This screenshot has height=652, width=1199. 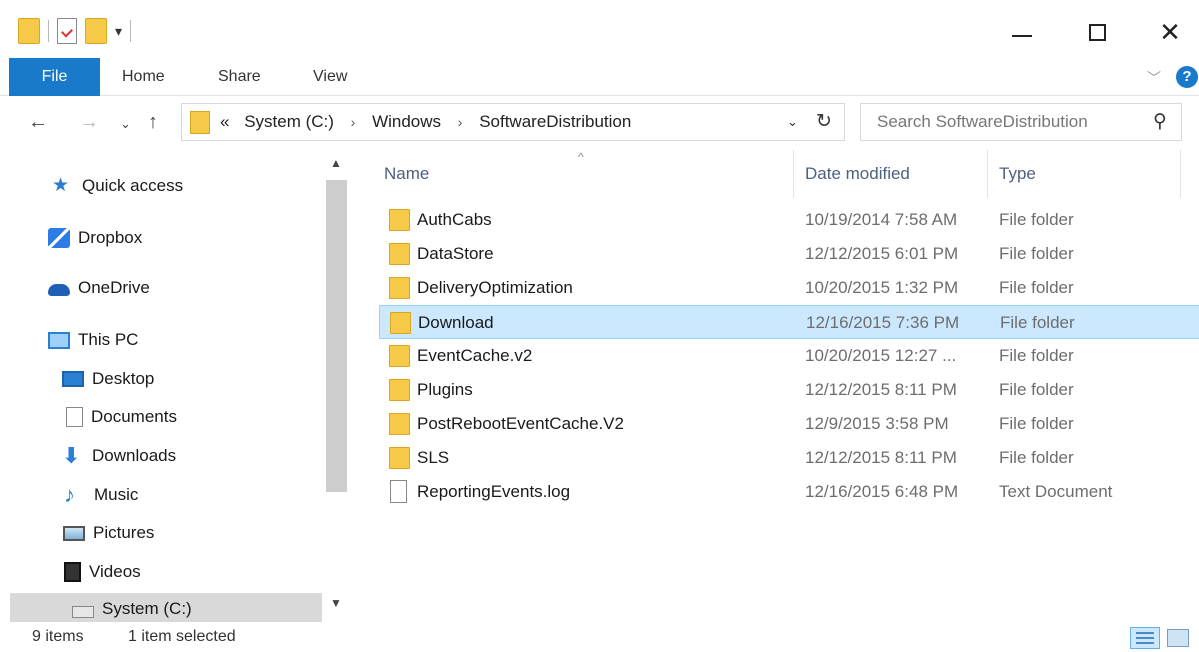 What do you see at coordinates (116, 494) in the screenshot?
I see `sidebar-item-label: Music` at bounding box center [116, 494].